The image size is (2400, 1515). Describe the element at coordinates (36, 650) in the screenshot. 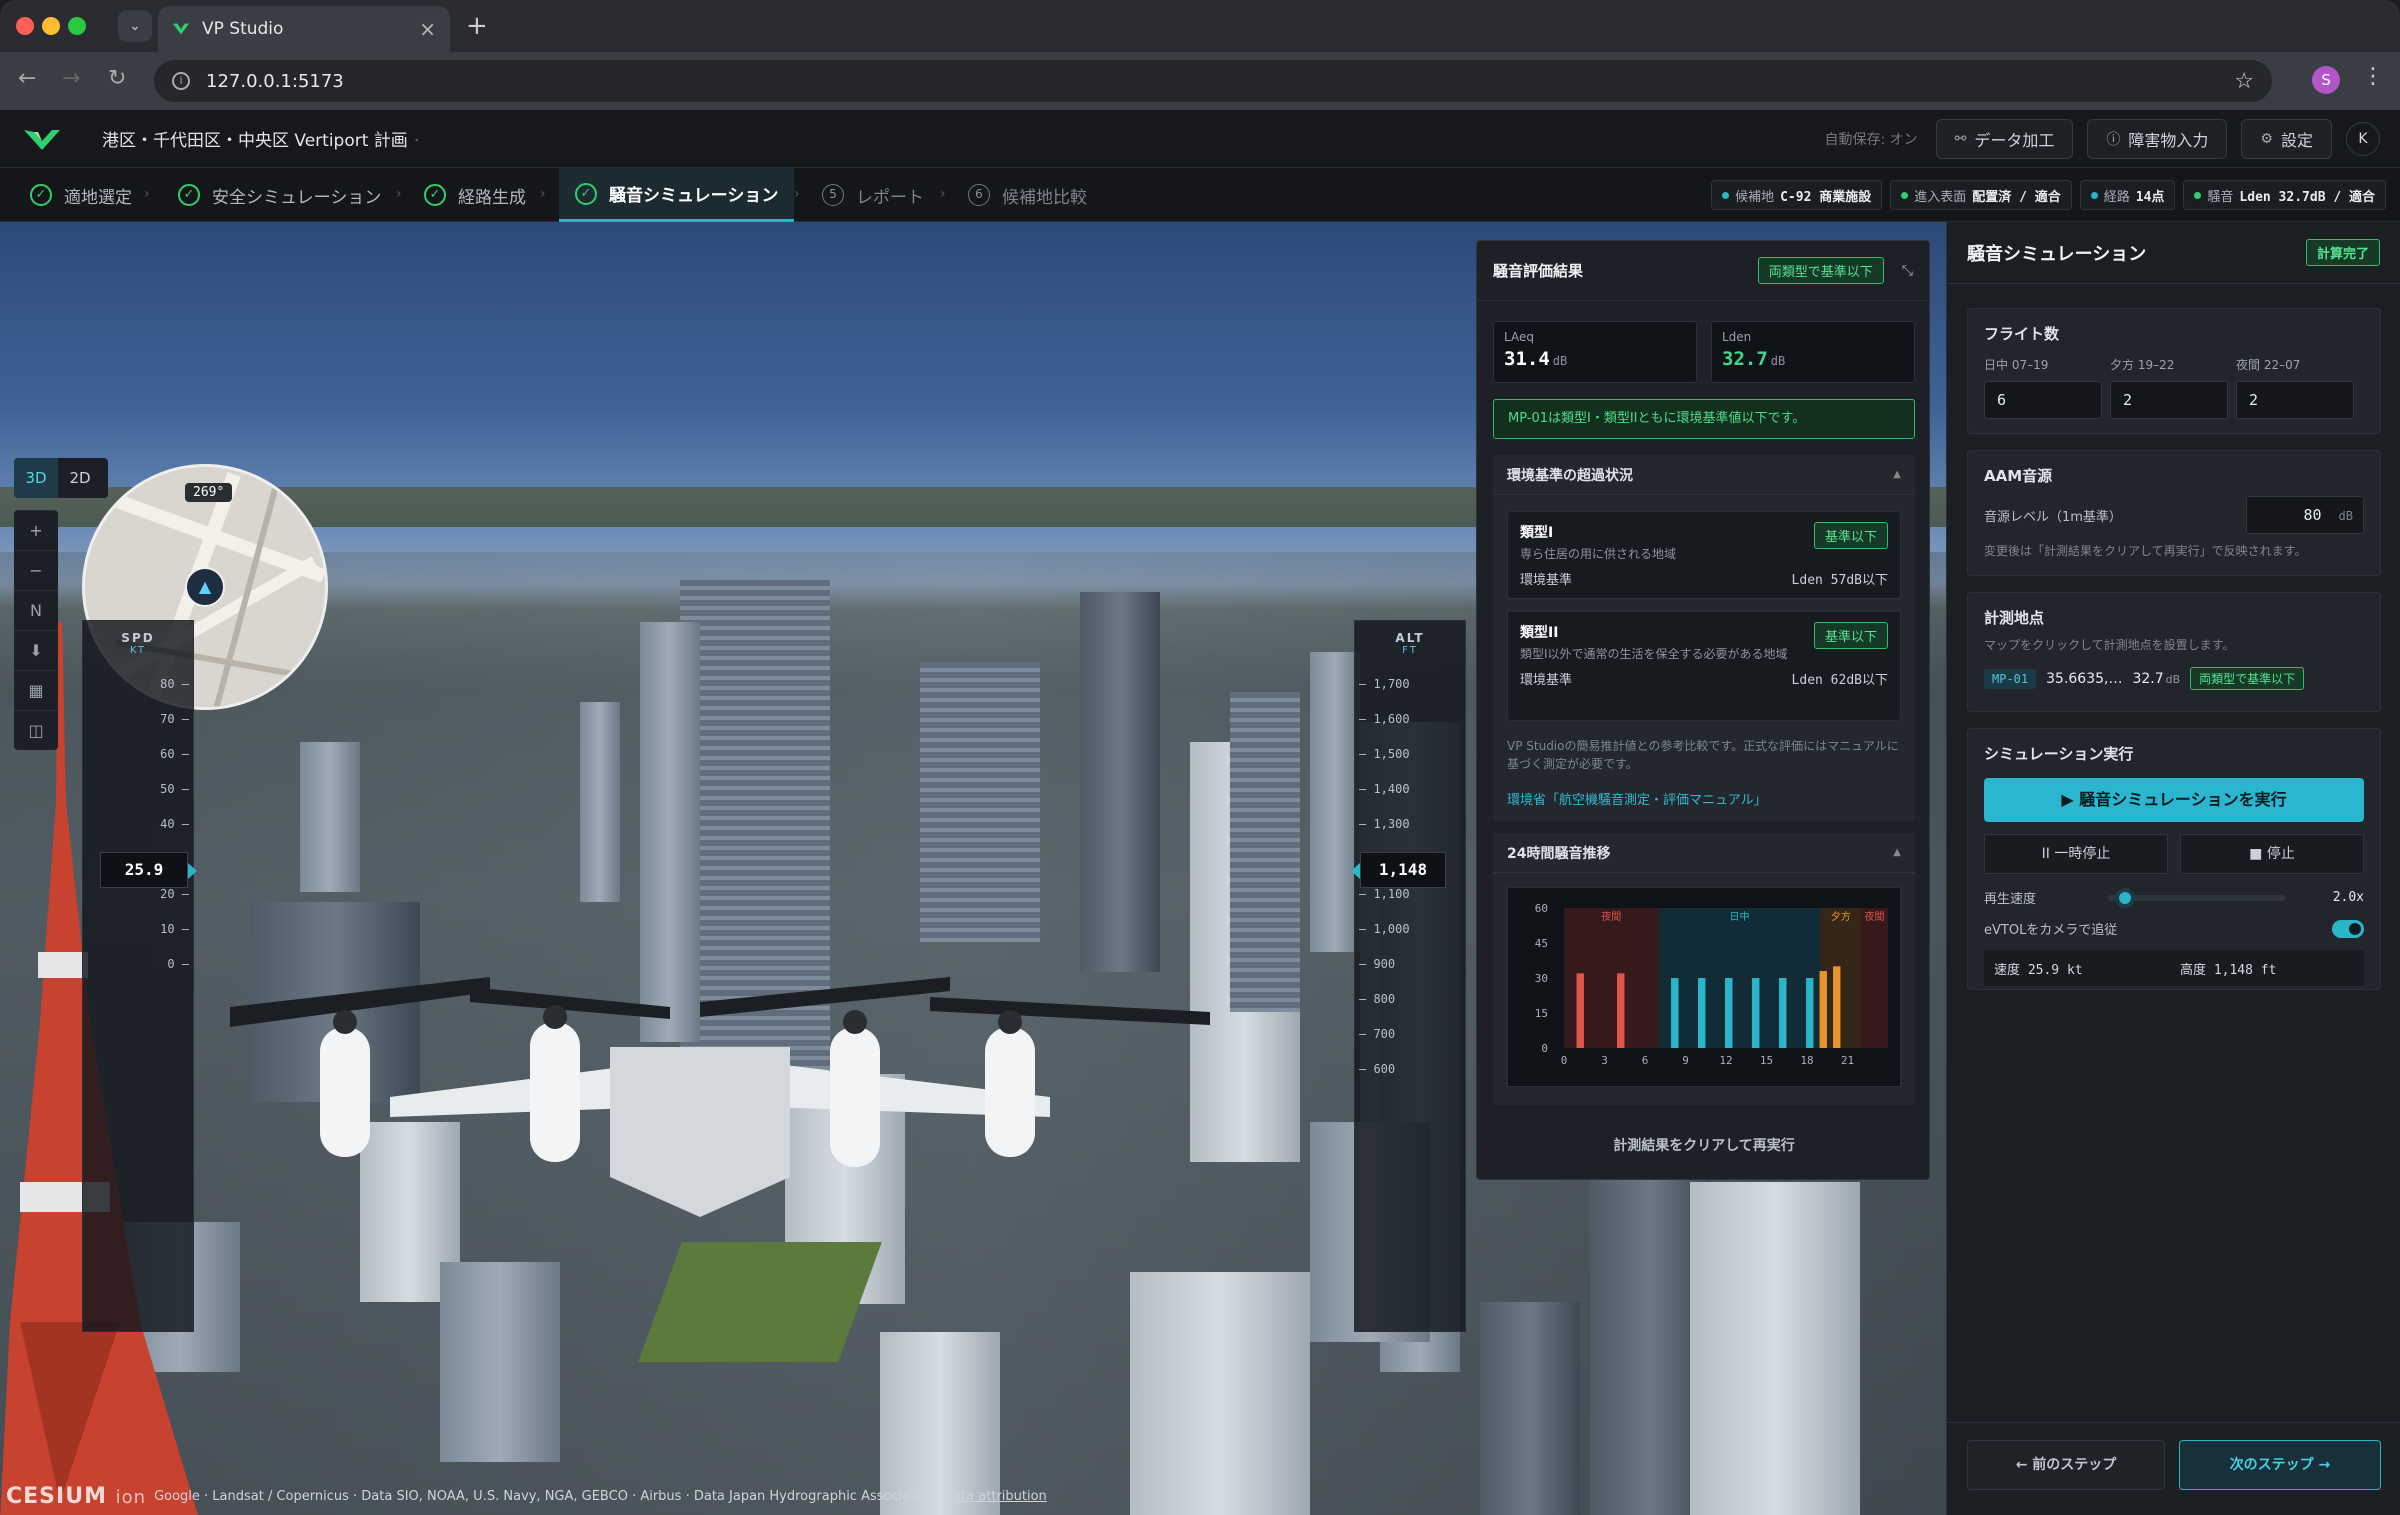

I see `download-icon: ⬇` at that location.